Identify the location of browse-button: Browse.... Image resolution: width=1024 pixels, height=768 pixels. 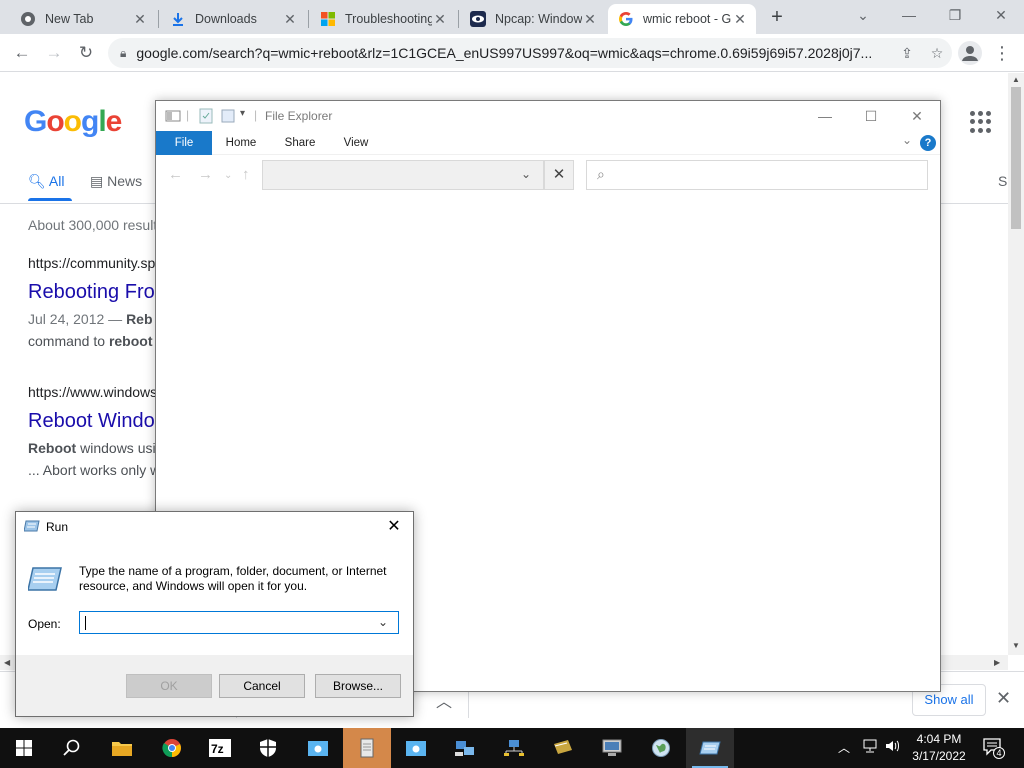
(358, 686).